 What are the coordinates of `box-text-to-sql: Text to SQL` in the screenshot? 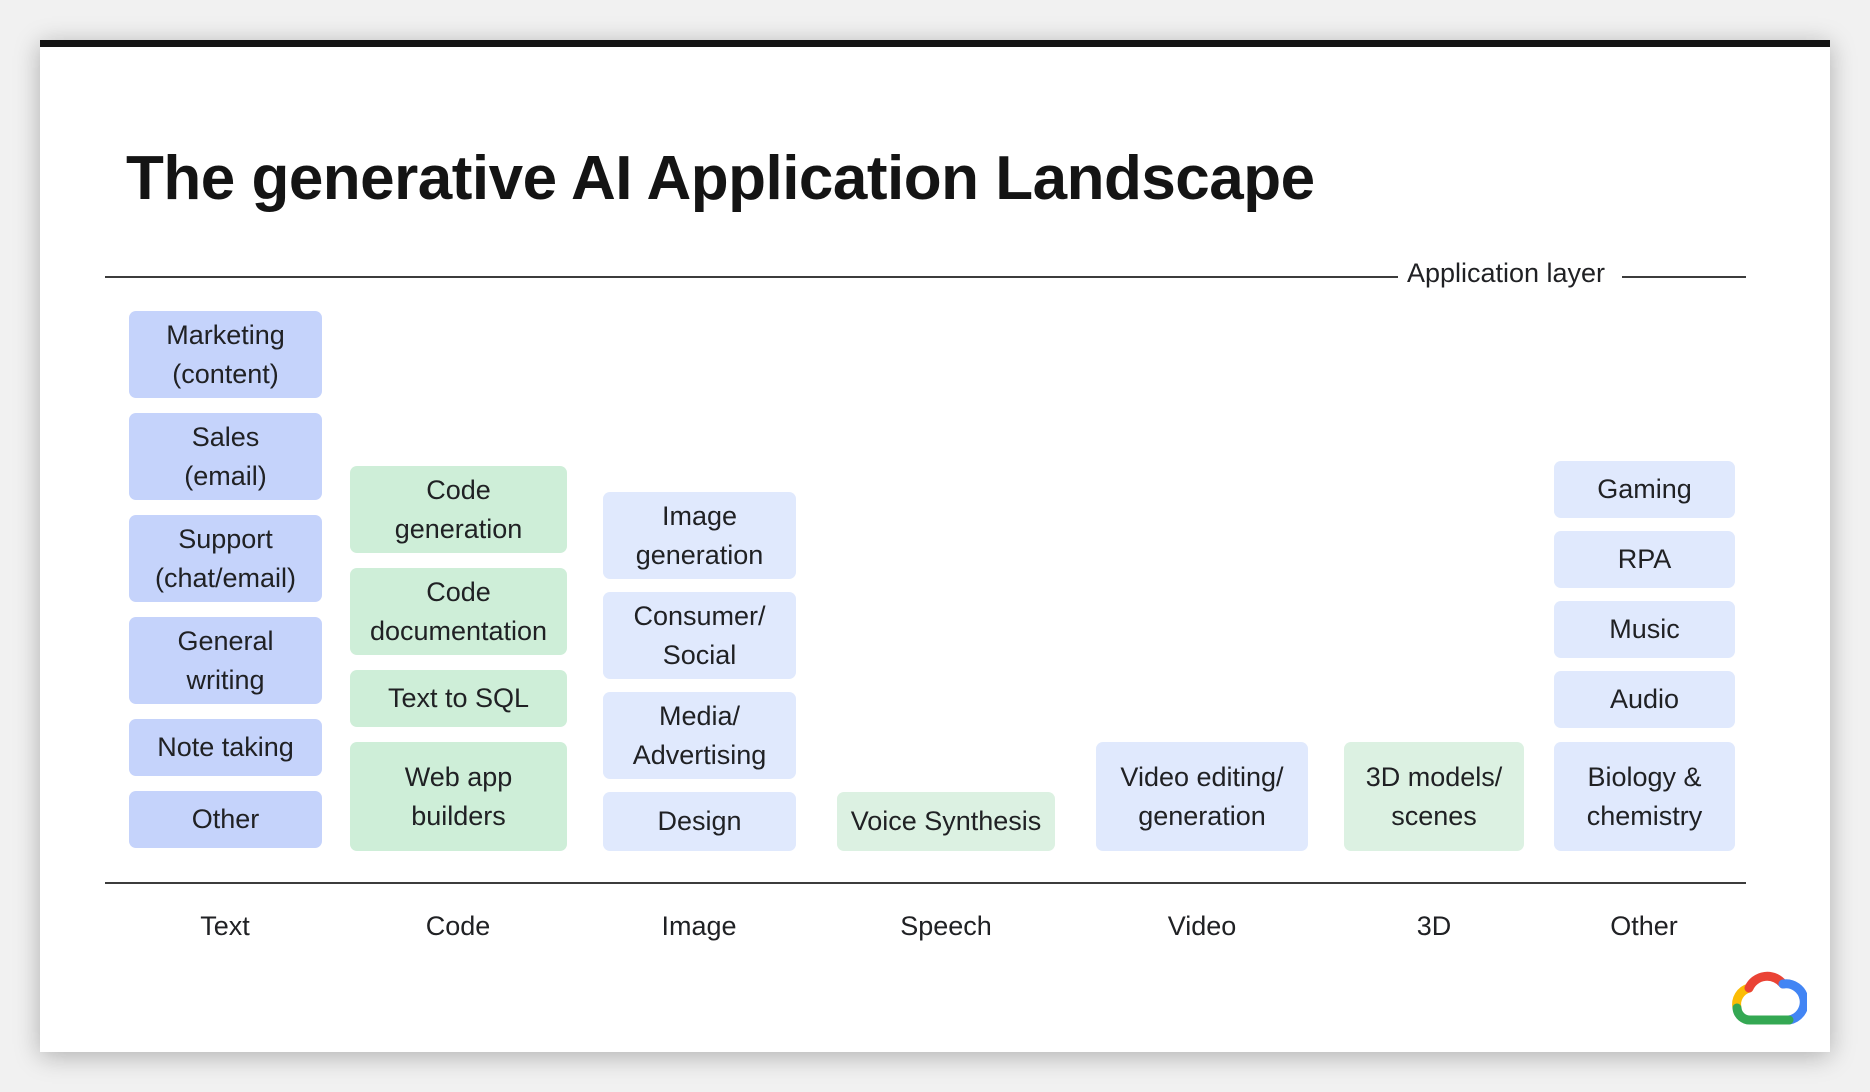 It's located at (458, 698).